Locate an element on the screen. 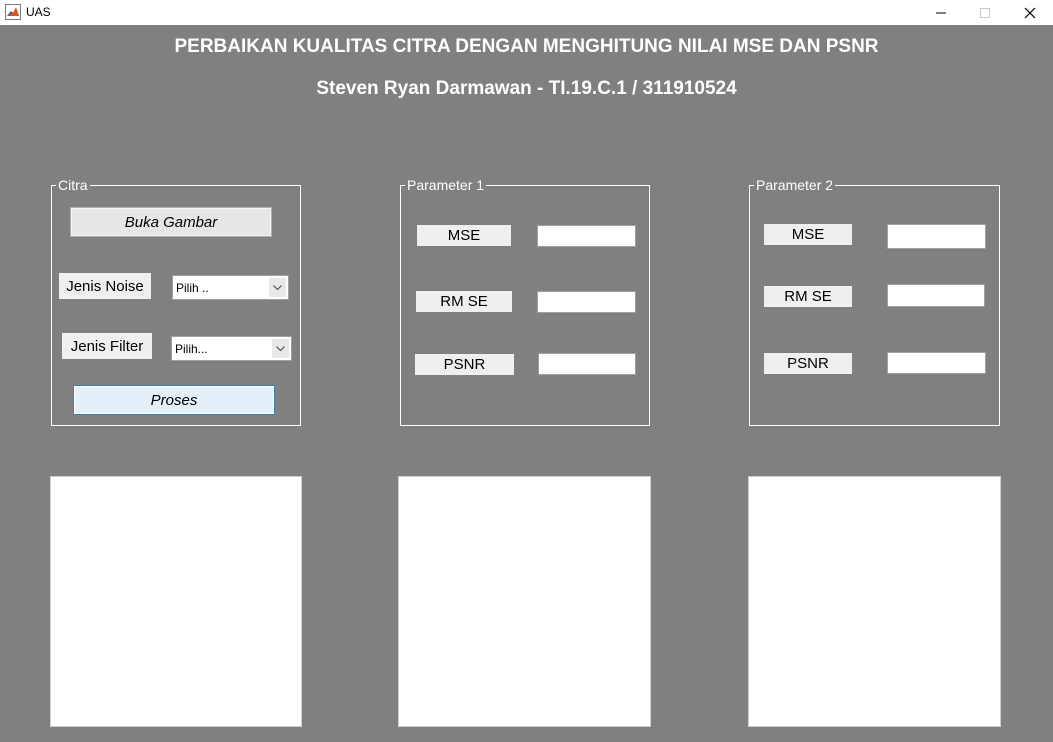  window-title: UAS is located at coordinates (38, 12).